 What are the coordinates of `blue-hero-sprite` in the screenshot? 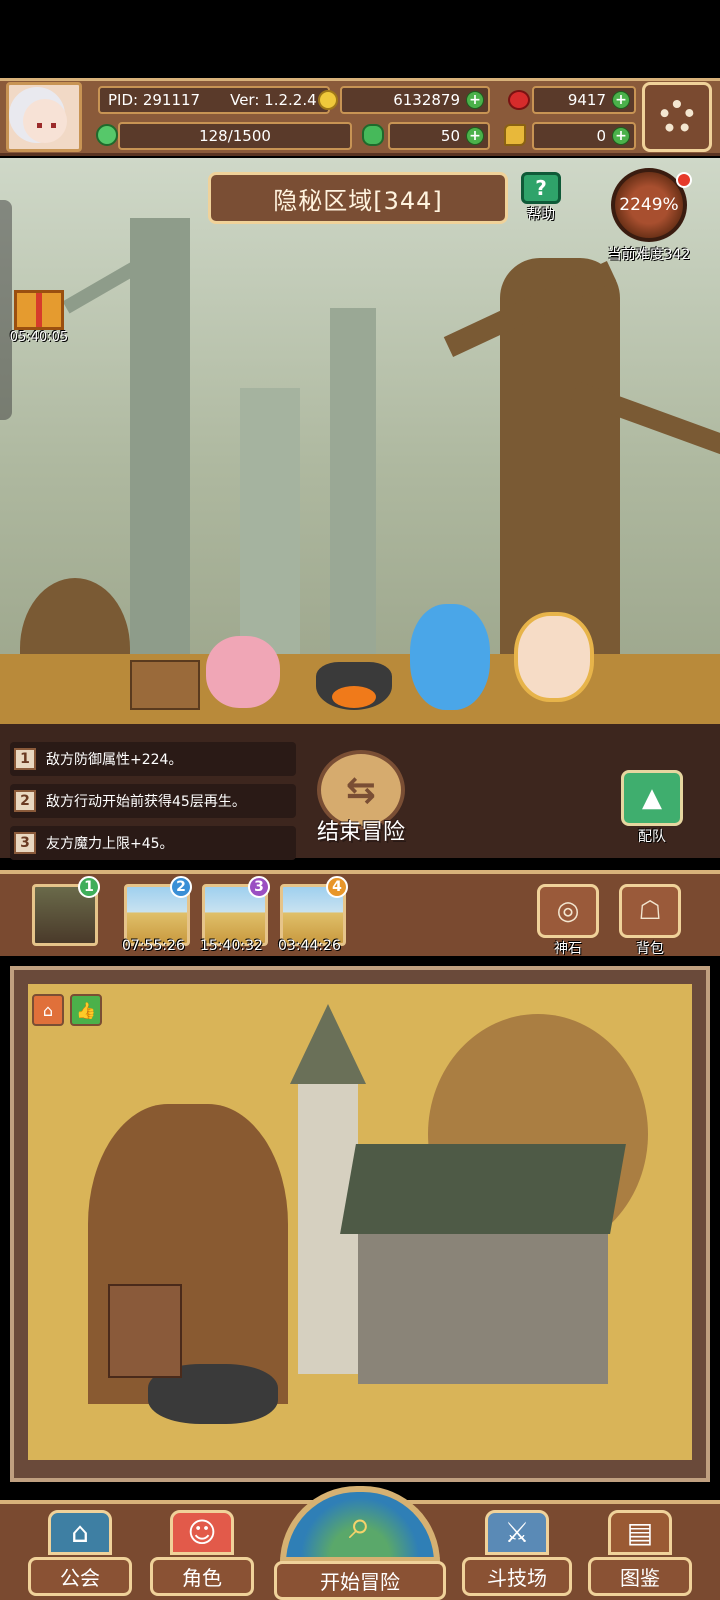 It's located at (450, 657).